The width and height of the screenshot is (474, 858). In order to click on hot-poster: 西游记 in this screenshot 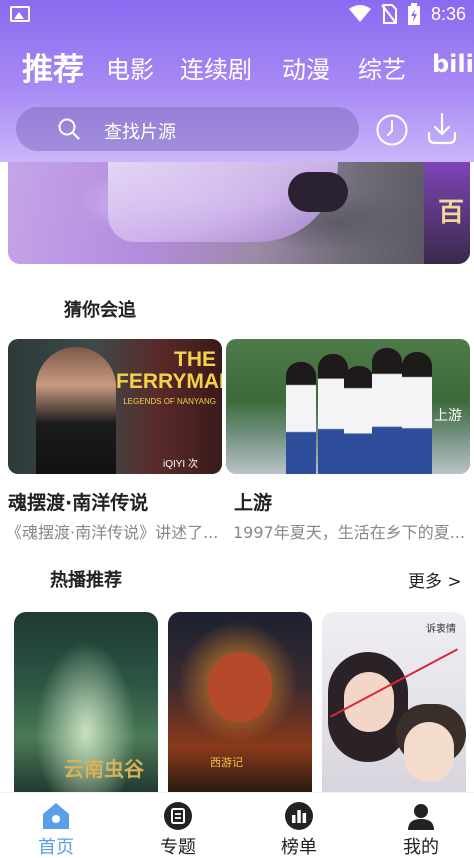, I will do `click(240, 702)`.